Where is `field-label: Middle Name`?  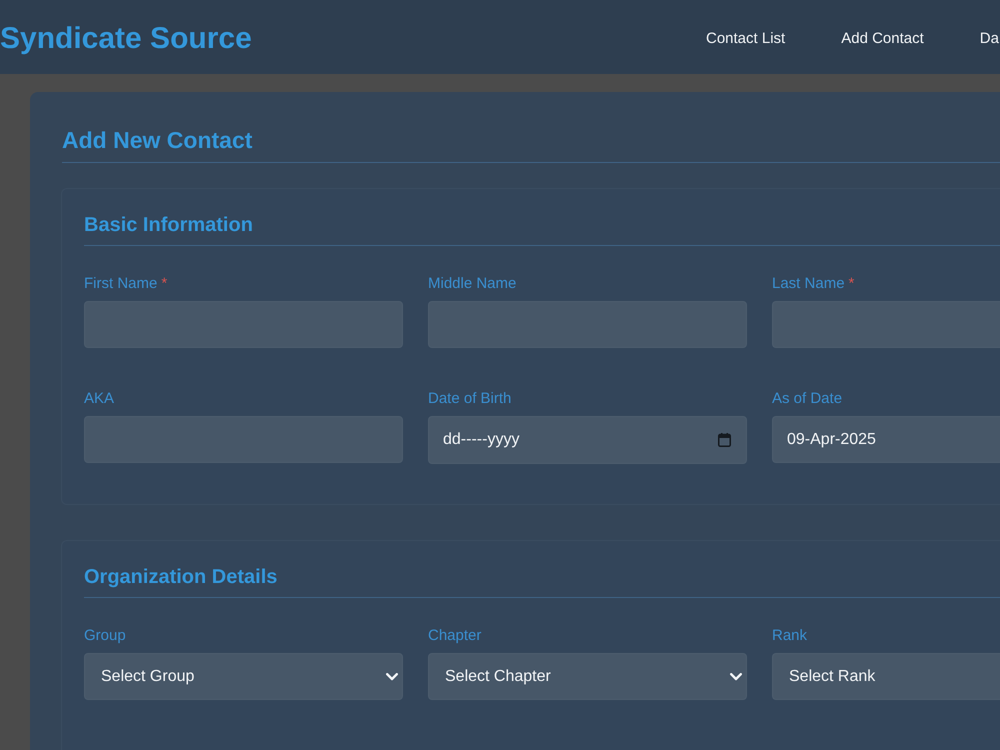
field-label: Middle Name is located at coordinates (472, 284).